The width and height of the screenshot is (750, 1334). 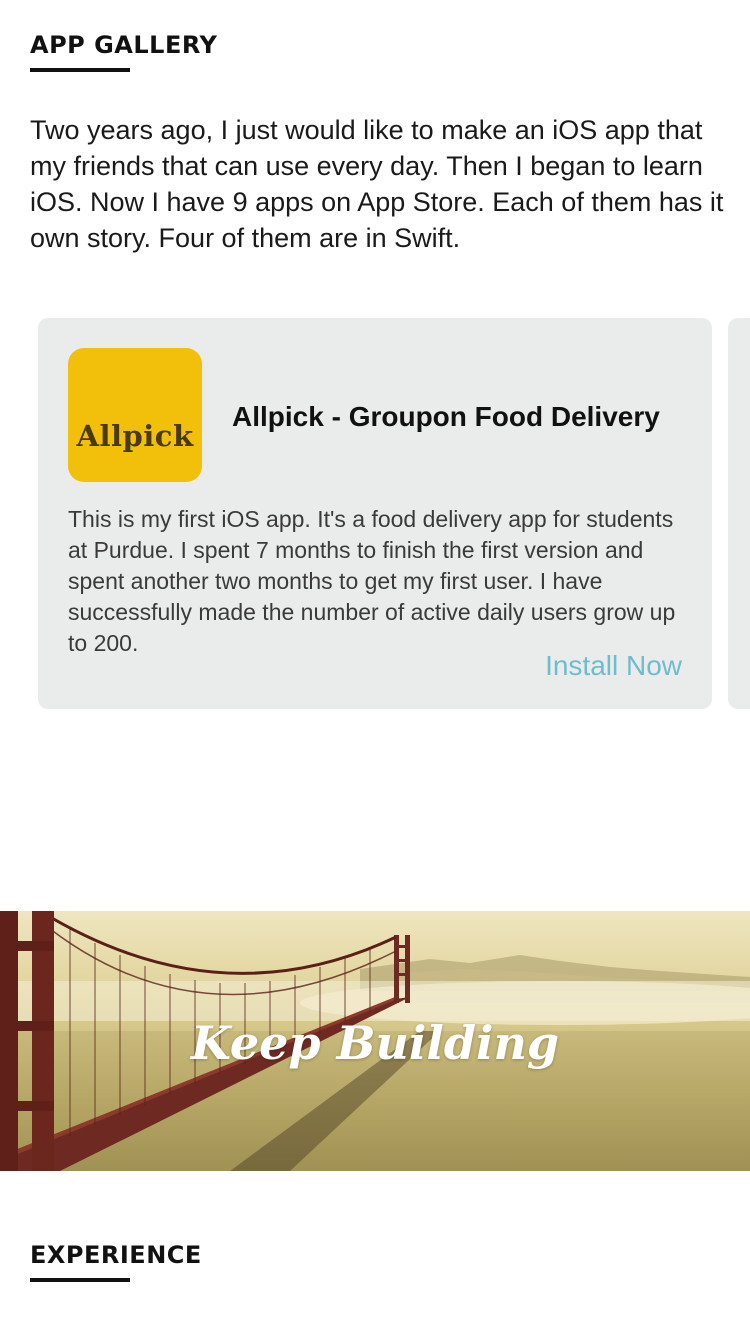 I want to click on experience-heading: EXPERIENCE, so click(x=116, y=1255).